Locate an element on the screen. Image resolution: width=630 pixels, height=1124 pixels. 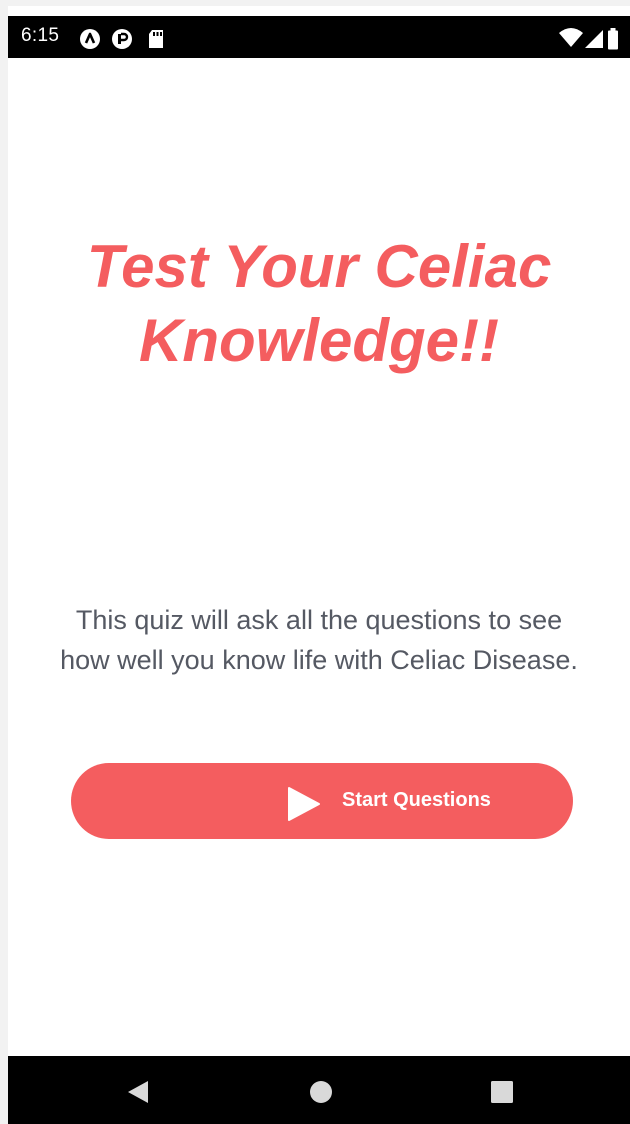
recents-icon is located at coordinates (502, 1092).